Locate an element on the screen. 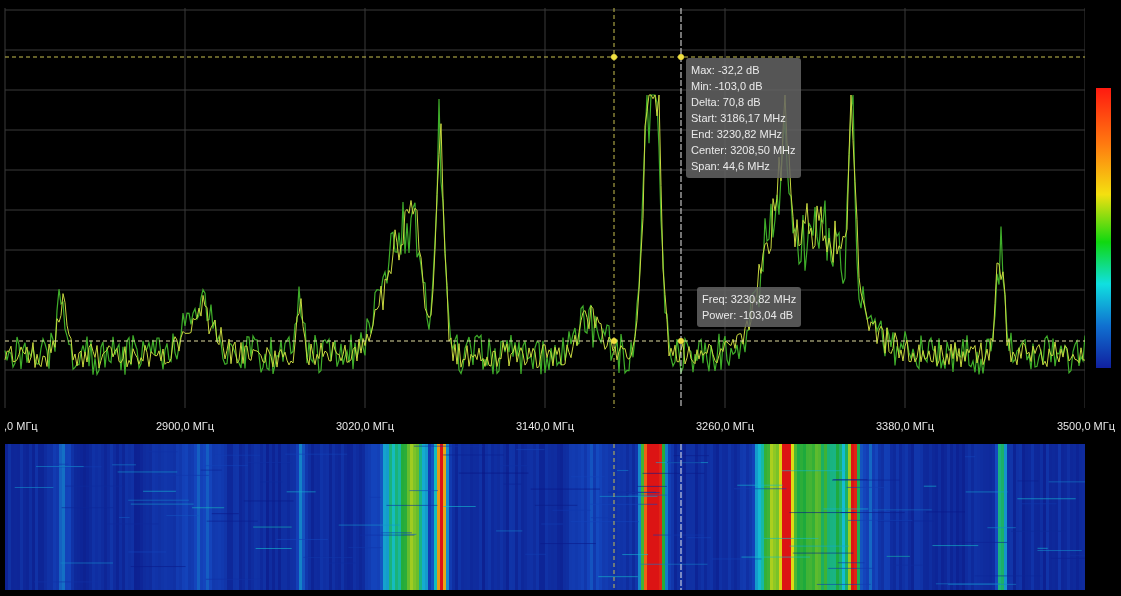  axis-label: 3260,0 МГц is located at coordinates (725, 426).